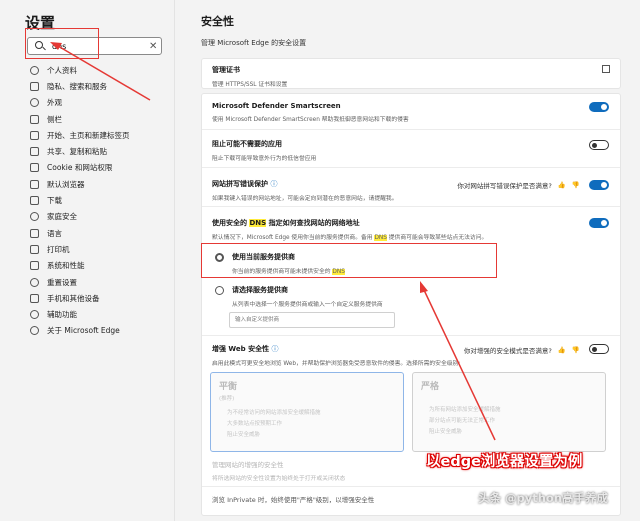 This screenshot has height=521, width=640. What do you see at coordinates (100, 86) in the screenshot?
I see `sidebar-item-privacy: 隐私、搜索和服务` at bounding box center [100, 86].